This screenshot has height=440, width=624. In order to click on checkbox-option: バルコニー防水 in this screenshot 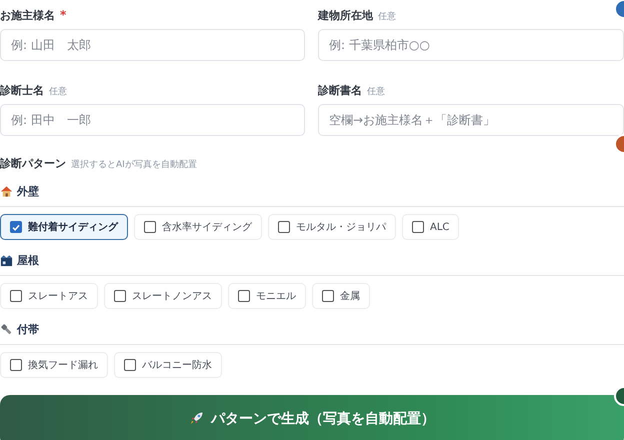, I will do `click(168, 365)`.